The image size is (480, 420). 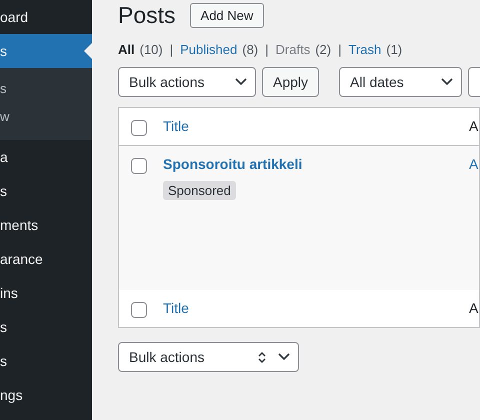 I want to click on view-filter-link: Drafts, so click(x=293, y=49).